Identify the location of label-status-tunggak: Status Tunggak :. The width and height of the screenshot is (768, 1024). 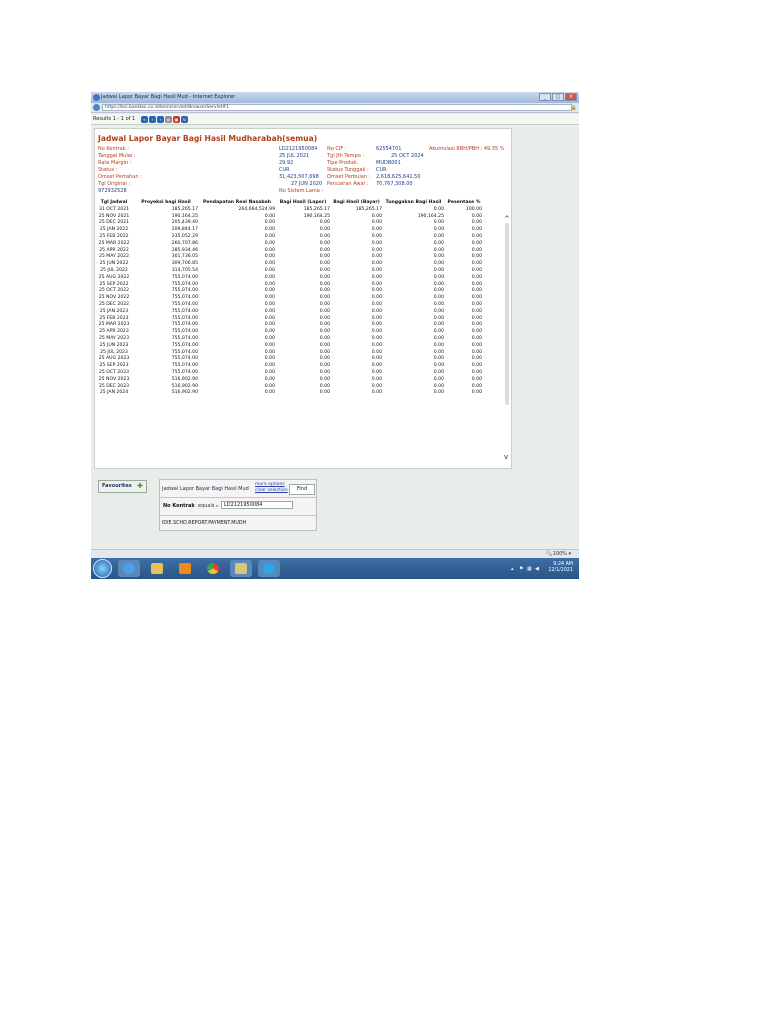
(348, 170).